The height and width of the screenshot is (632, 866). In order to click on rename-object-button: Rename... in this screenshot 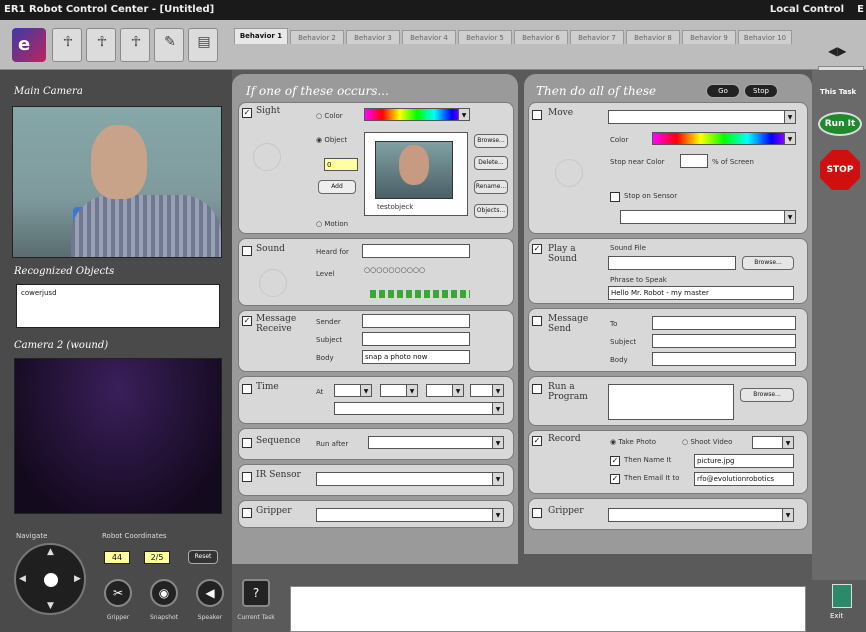, I will do `click(491, 187)`.